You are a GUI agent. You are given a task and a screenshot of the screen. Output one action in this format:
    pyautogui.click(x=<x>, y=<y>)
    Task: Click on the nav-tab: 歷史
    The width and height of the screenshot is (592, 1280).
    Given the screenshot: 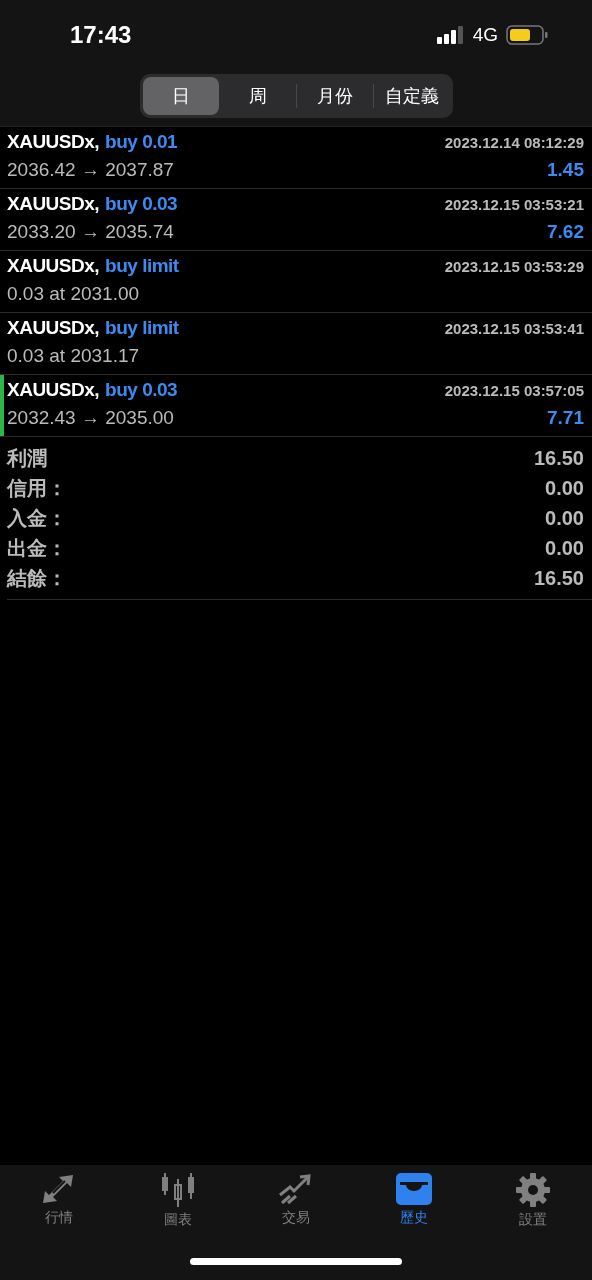 What is the action you would take?
    pyautogui.click(x=414, y=1200)
    